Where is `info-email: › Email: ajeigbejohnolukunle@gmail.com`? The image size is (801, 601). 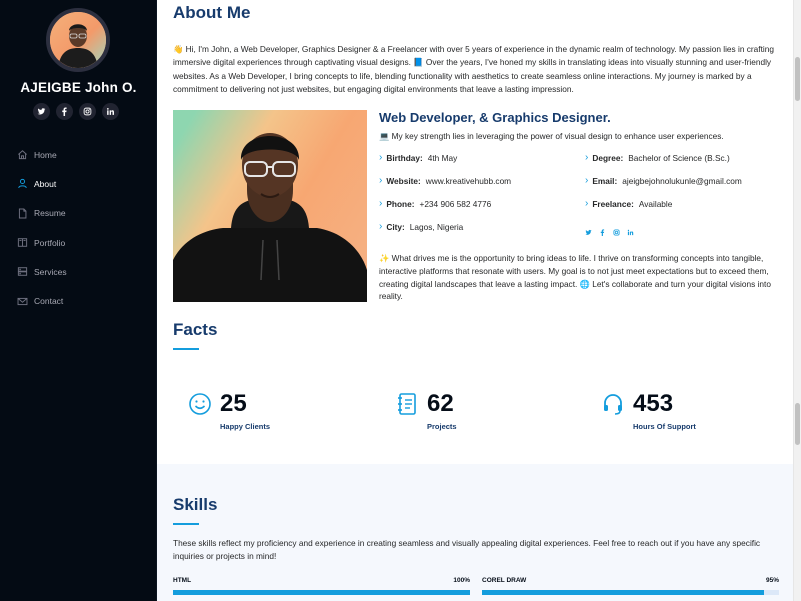
info-email: › Email: ajeigbejohnolukunle@gmail.com is located at coordinates (663, 180).